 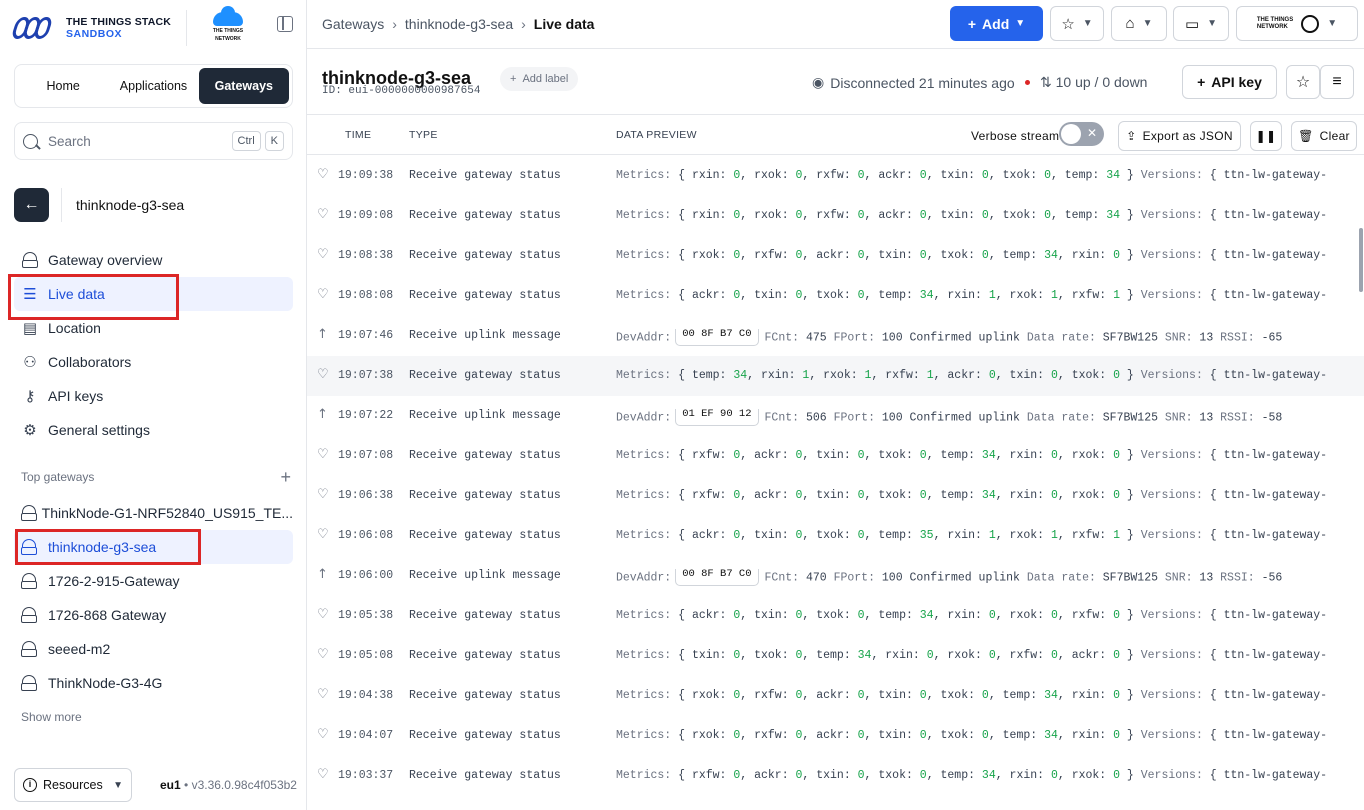 I want to click on list-item: ThinkNode-G3-4G, so click(x=153, y=683).